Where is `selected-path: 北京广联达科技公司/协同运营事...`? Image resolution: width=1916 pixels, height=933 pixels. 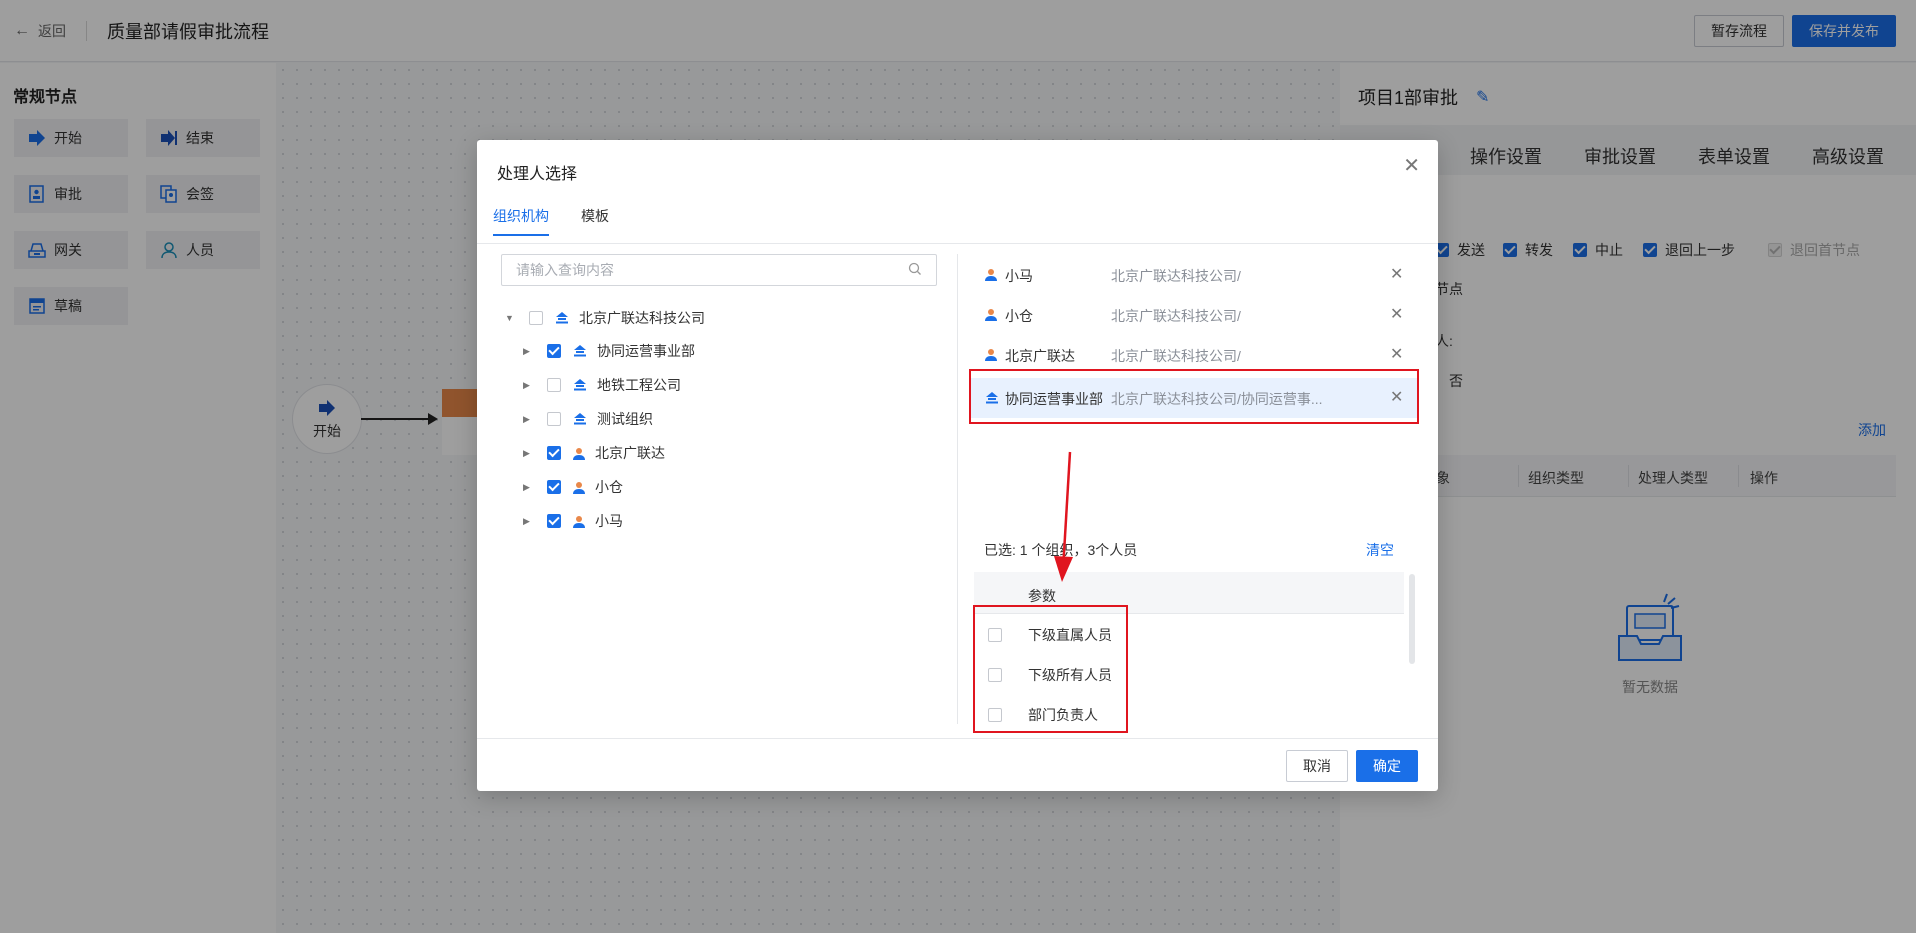
selected-path: 北京广联达科技公司/协同运营事... is located at coordinates (1217, 399).